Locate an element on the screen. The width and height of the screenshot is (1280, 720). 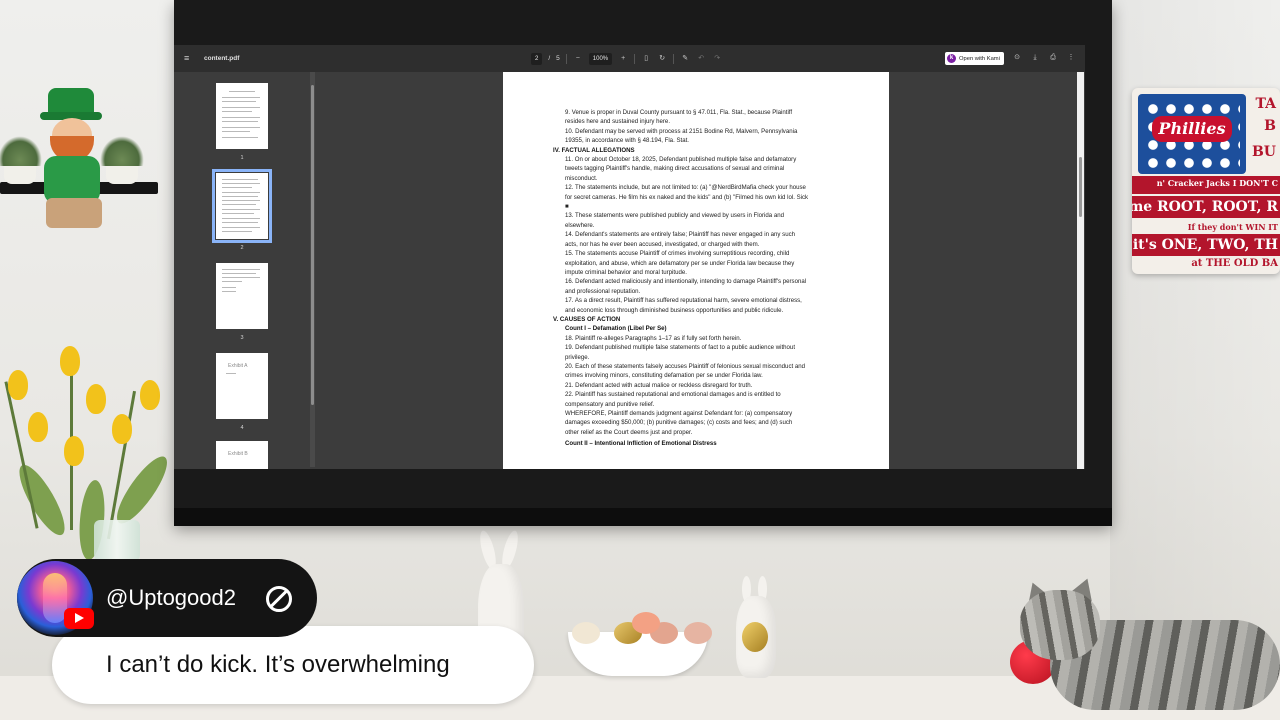
subsection-heading: Count I – Defamation (Libel Per Se) is located at coordinates (616, 329).